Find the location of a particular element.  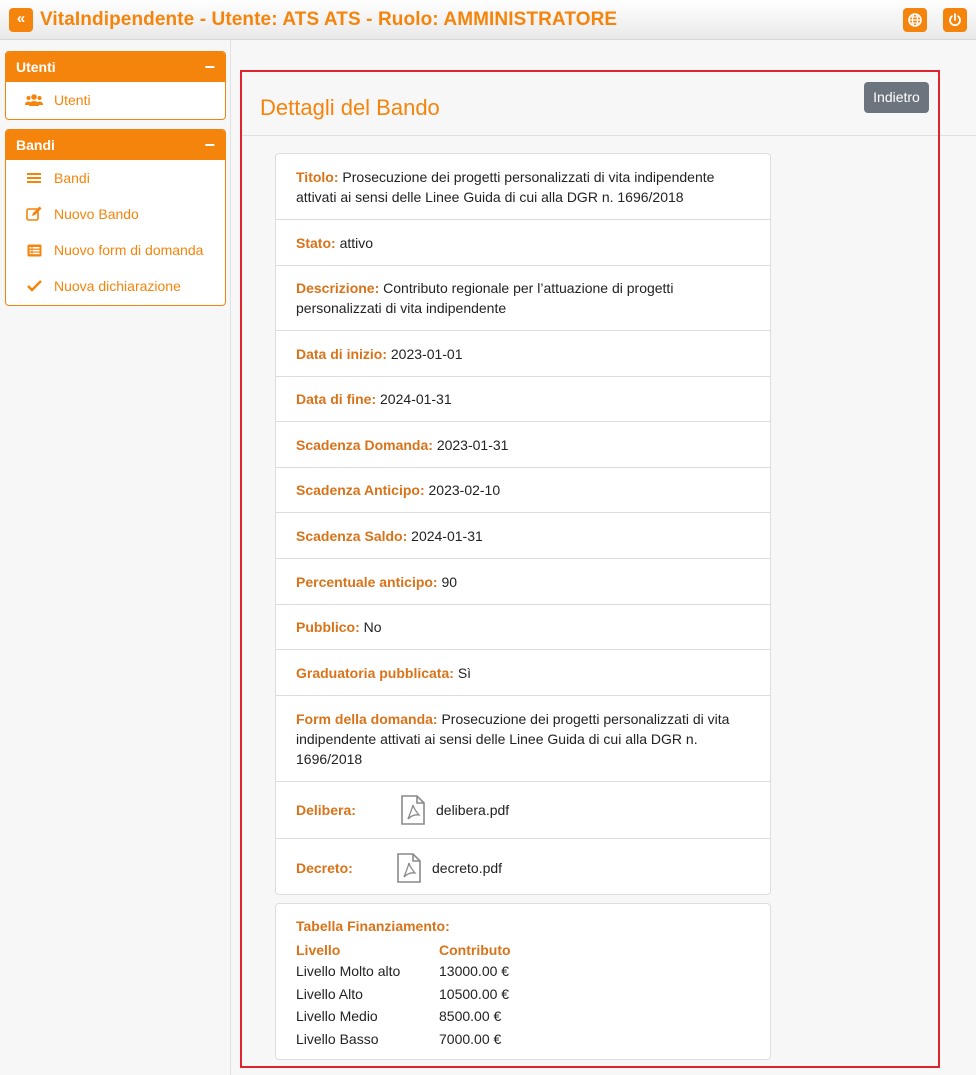

sidebar-item-bandi: Bandi is located at coordinates (115, 178).